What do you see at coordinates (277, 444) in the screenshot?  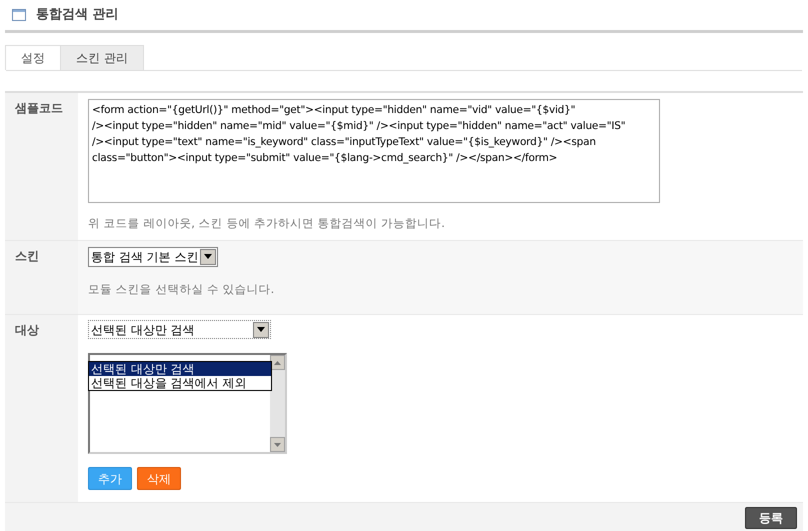 I see `scroll-down-icon` at bounding box center [277, 444].